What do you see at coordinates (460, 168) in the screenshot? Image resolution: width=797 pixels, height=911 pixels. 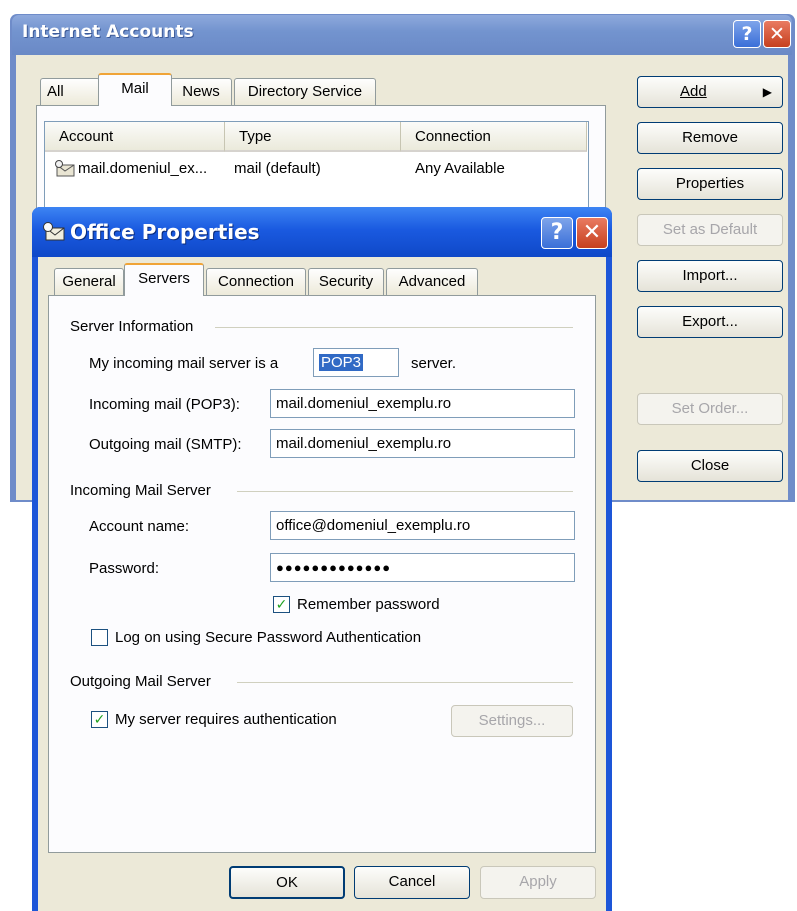 I see `account-connection-cell: Any Available` at bounding box center [460, 168].